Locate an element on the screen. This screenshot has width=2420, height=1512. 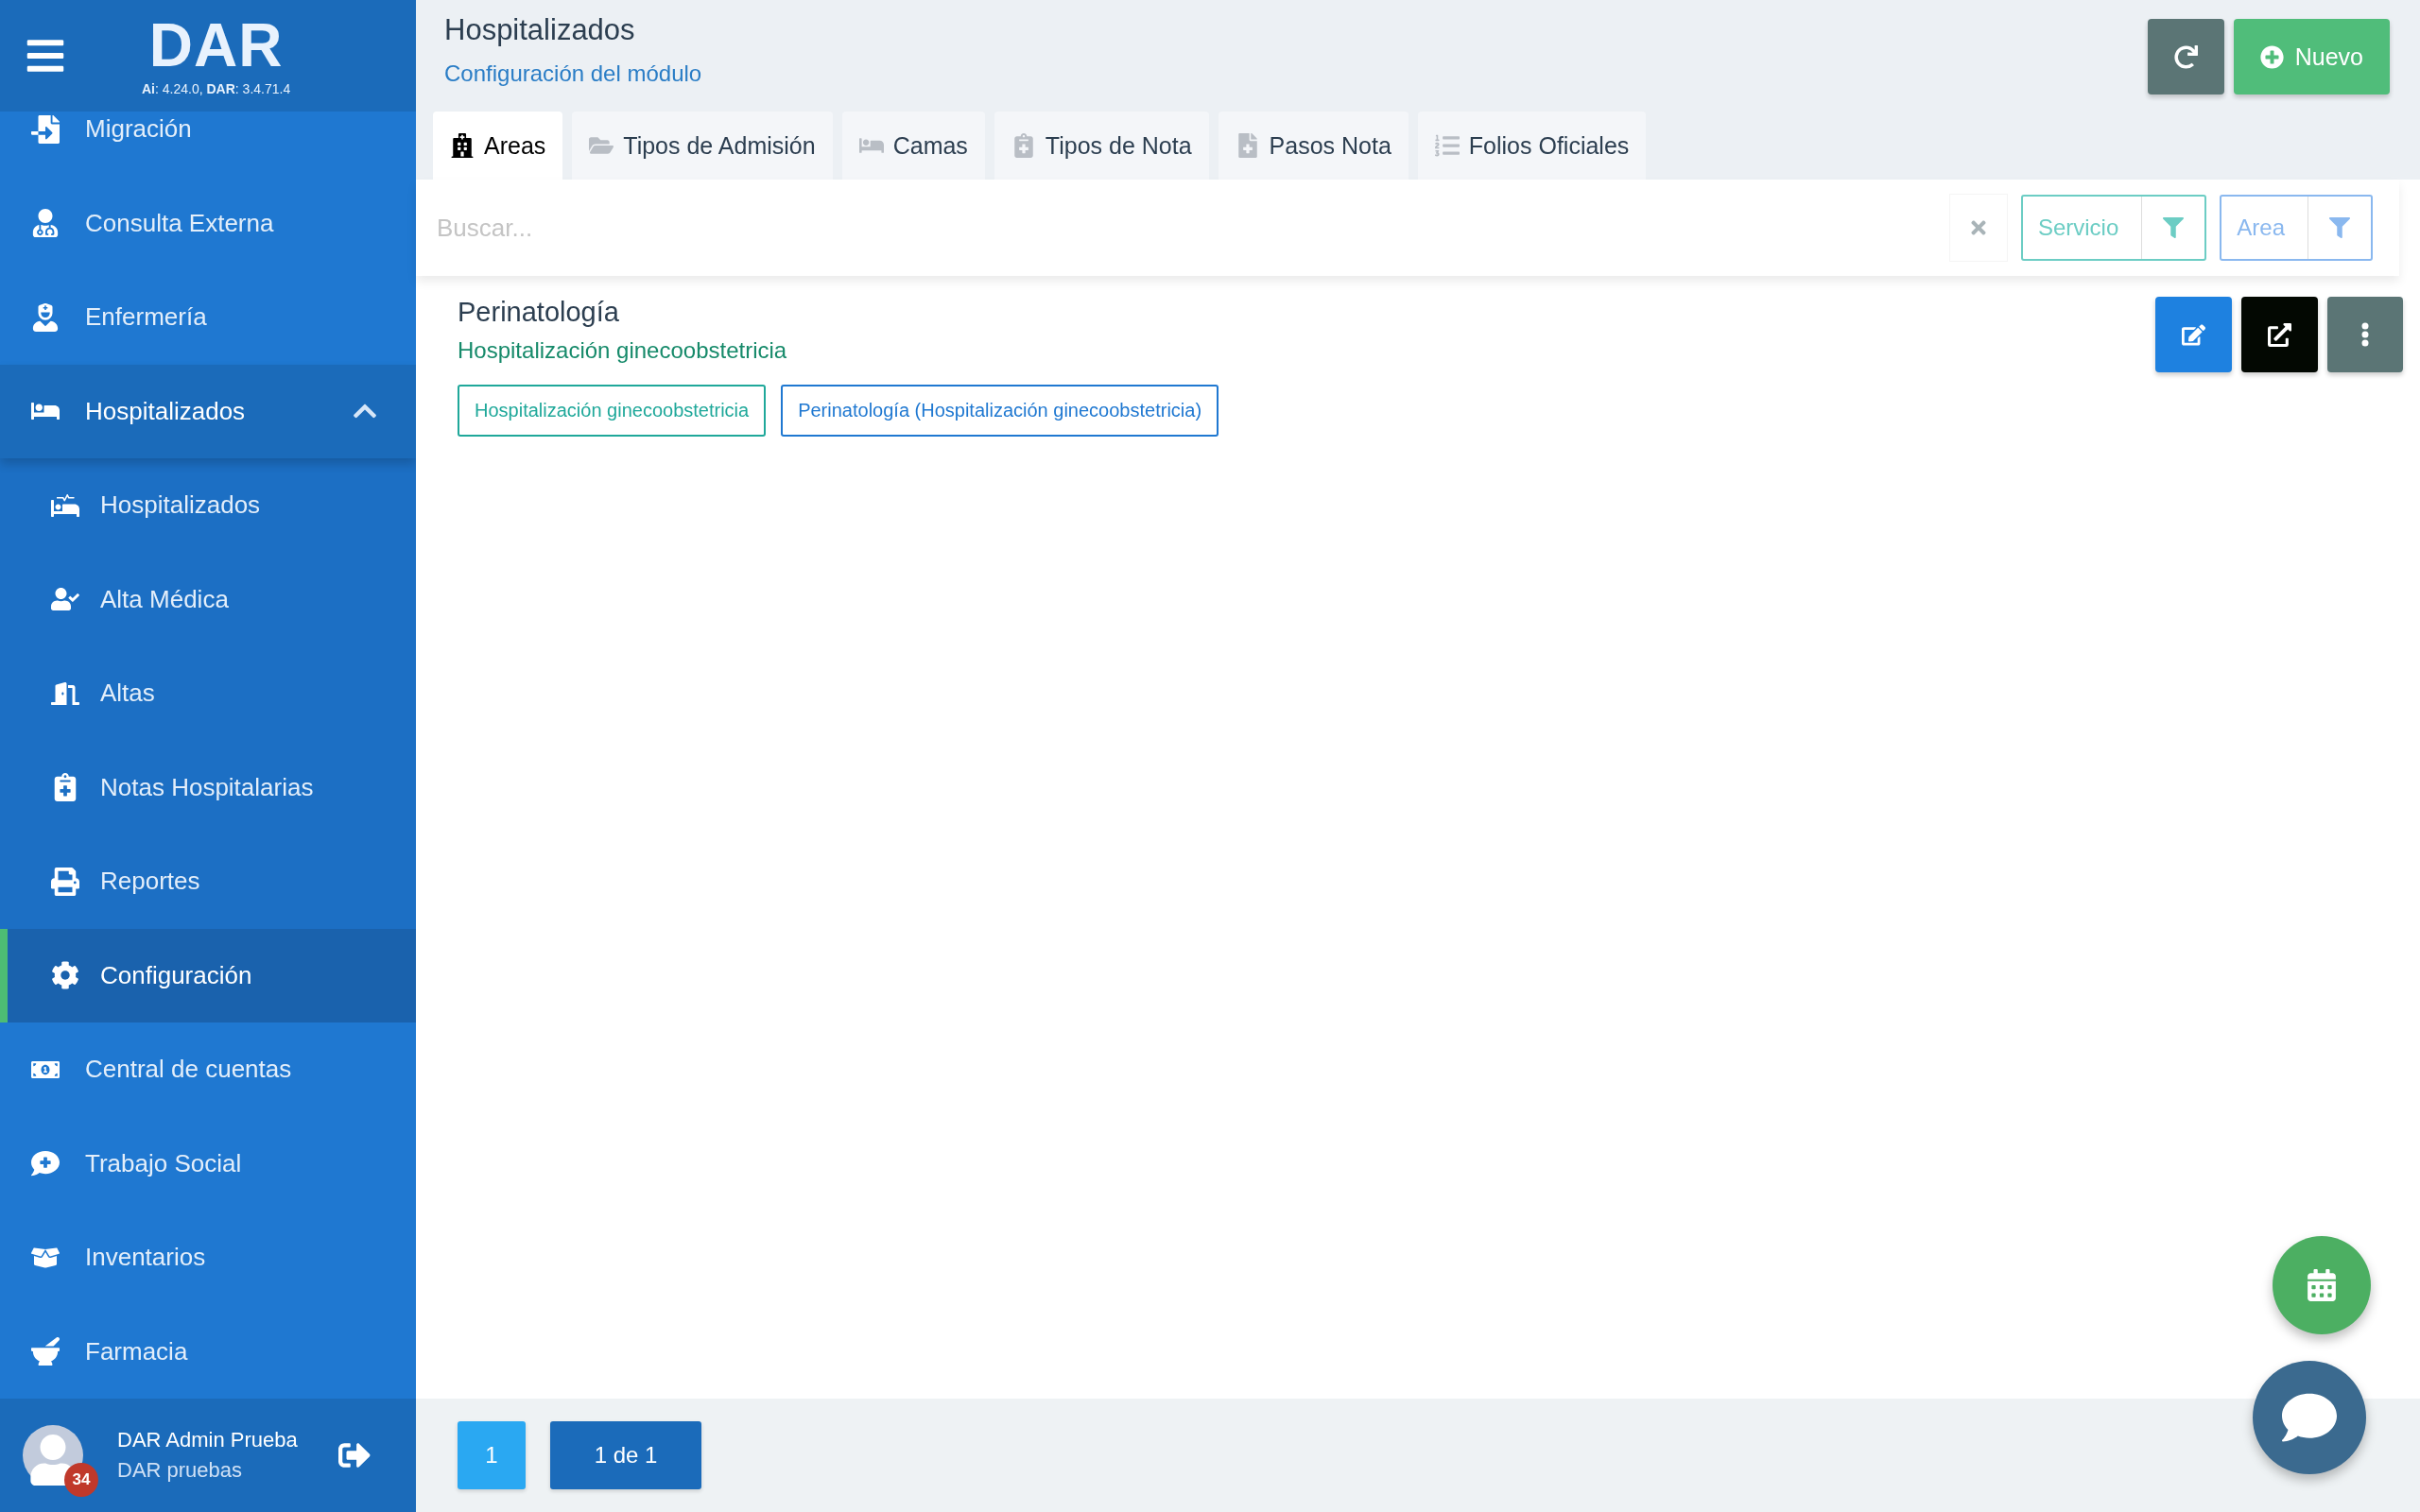
sidebar-item: Trabajo Social is located at coordinates (208, 1163).